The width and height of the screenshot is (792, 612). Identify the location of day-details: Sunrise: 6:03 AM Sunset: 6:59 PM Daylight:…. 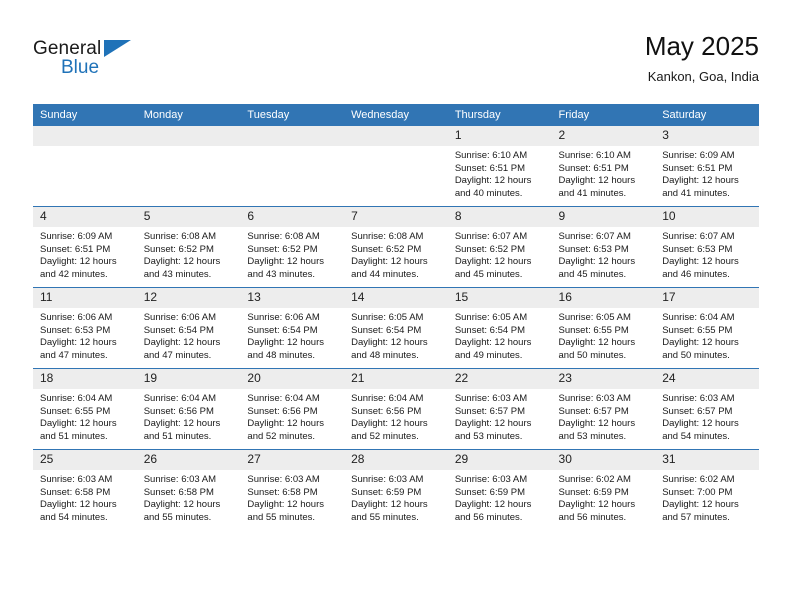
(396, 497).